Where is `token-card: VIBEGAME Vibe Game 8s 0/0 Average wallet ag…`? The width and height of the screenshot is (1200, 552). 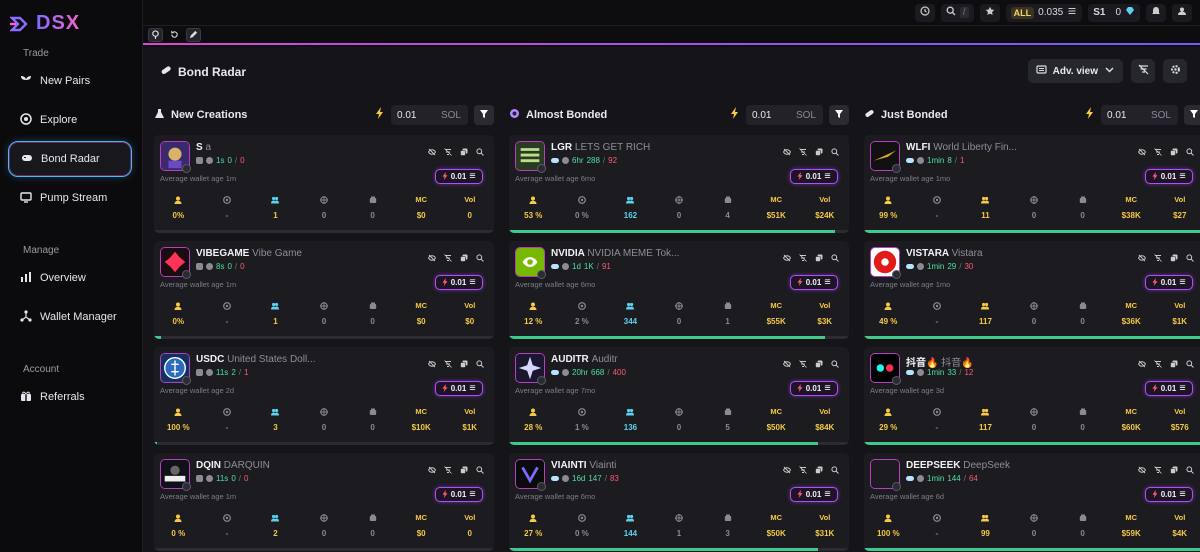 token-card: VIBEGAME Vibe Game 8s 0/0 Average wallet ag… is located at coordinates (324, 290).